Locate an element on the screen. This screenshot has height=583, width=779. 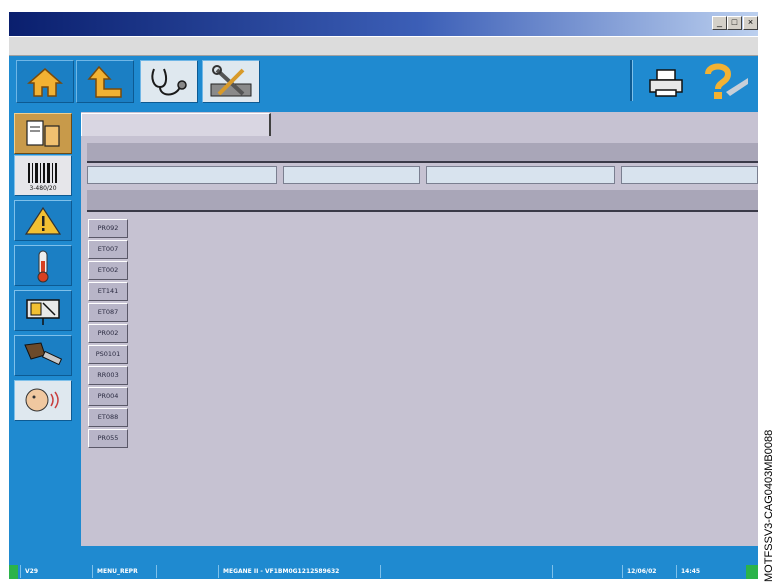
list-item: ET087 is located at coordinates (108, 312).